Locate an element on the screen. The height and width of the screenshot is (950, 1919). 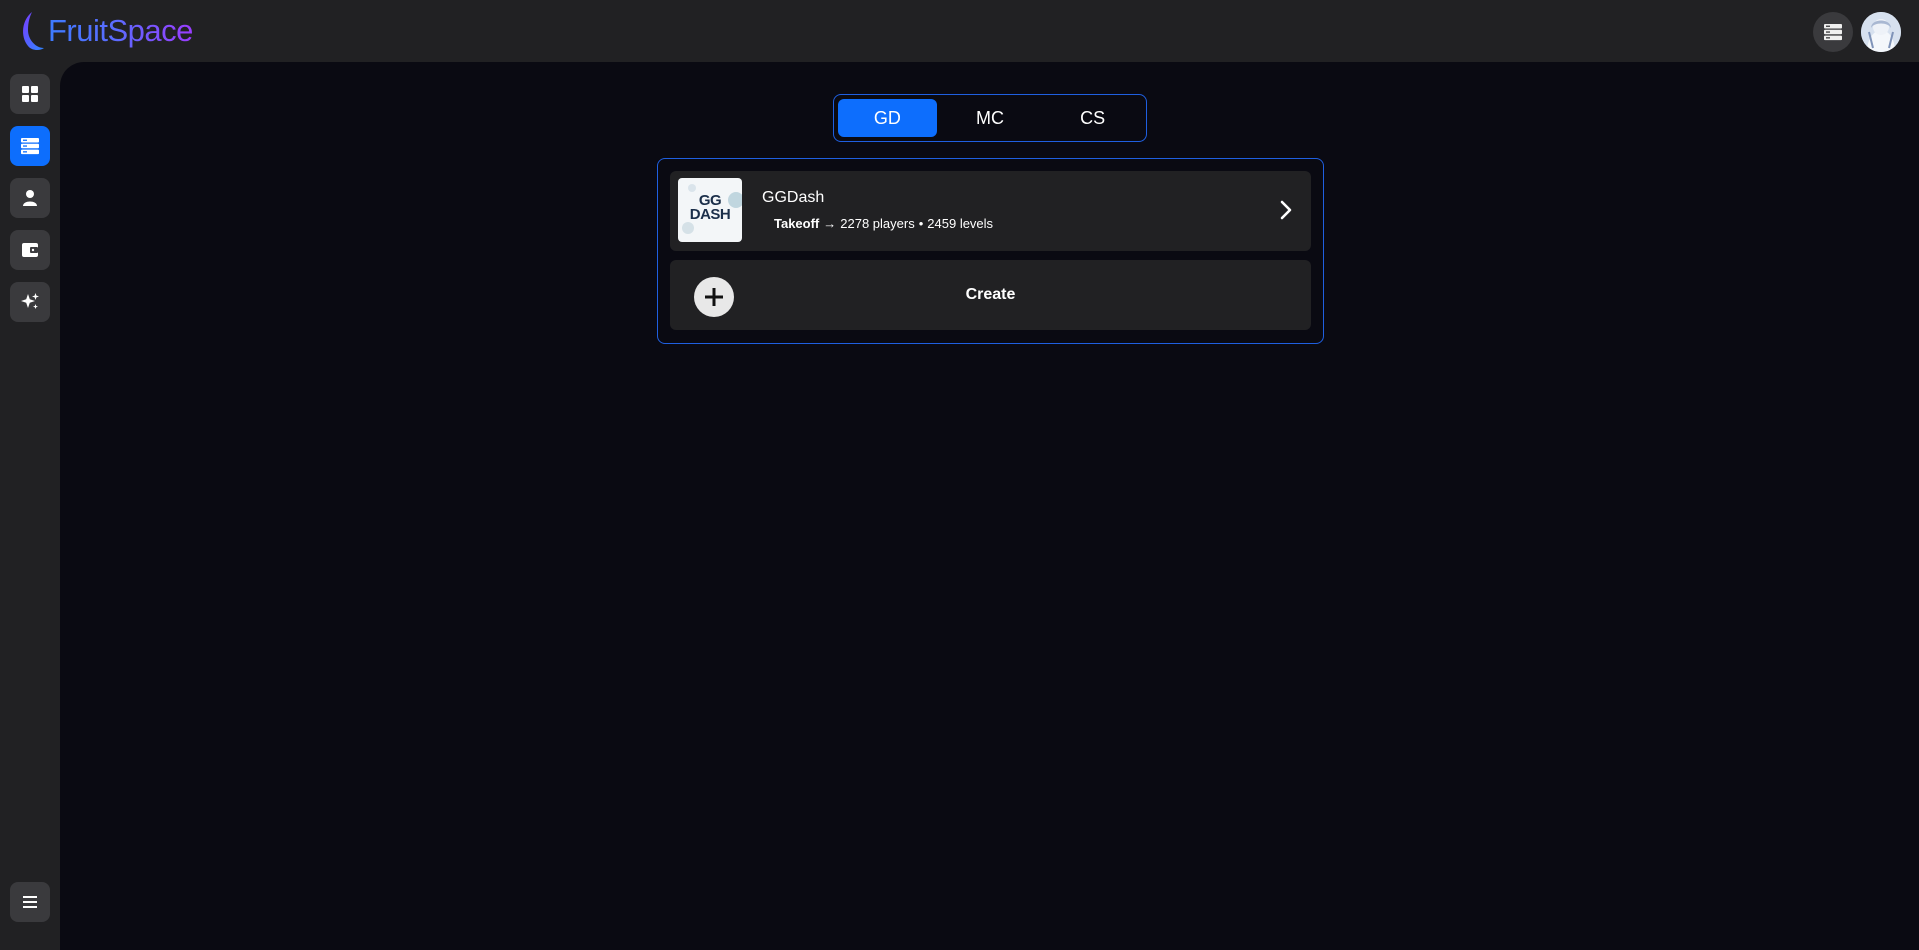
tab-cs: CS is located at coordinates (1092, 118).